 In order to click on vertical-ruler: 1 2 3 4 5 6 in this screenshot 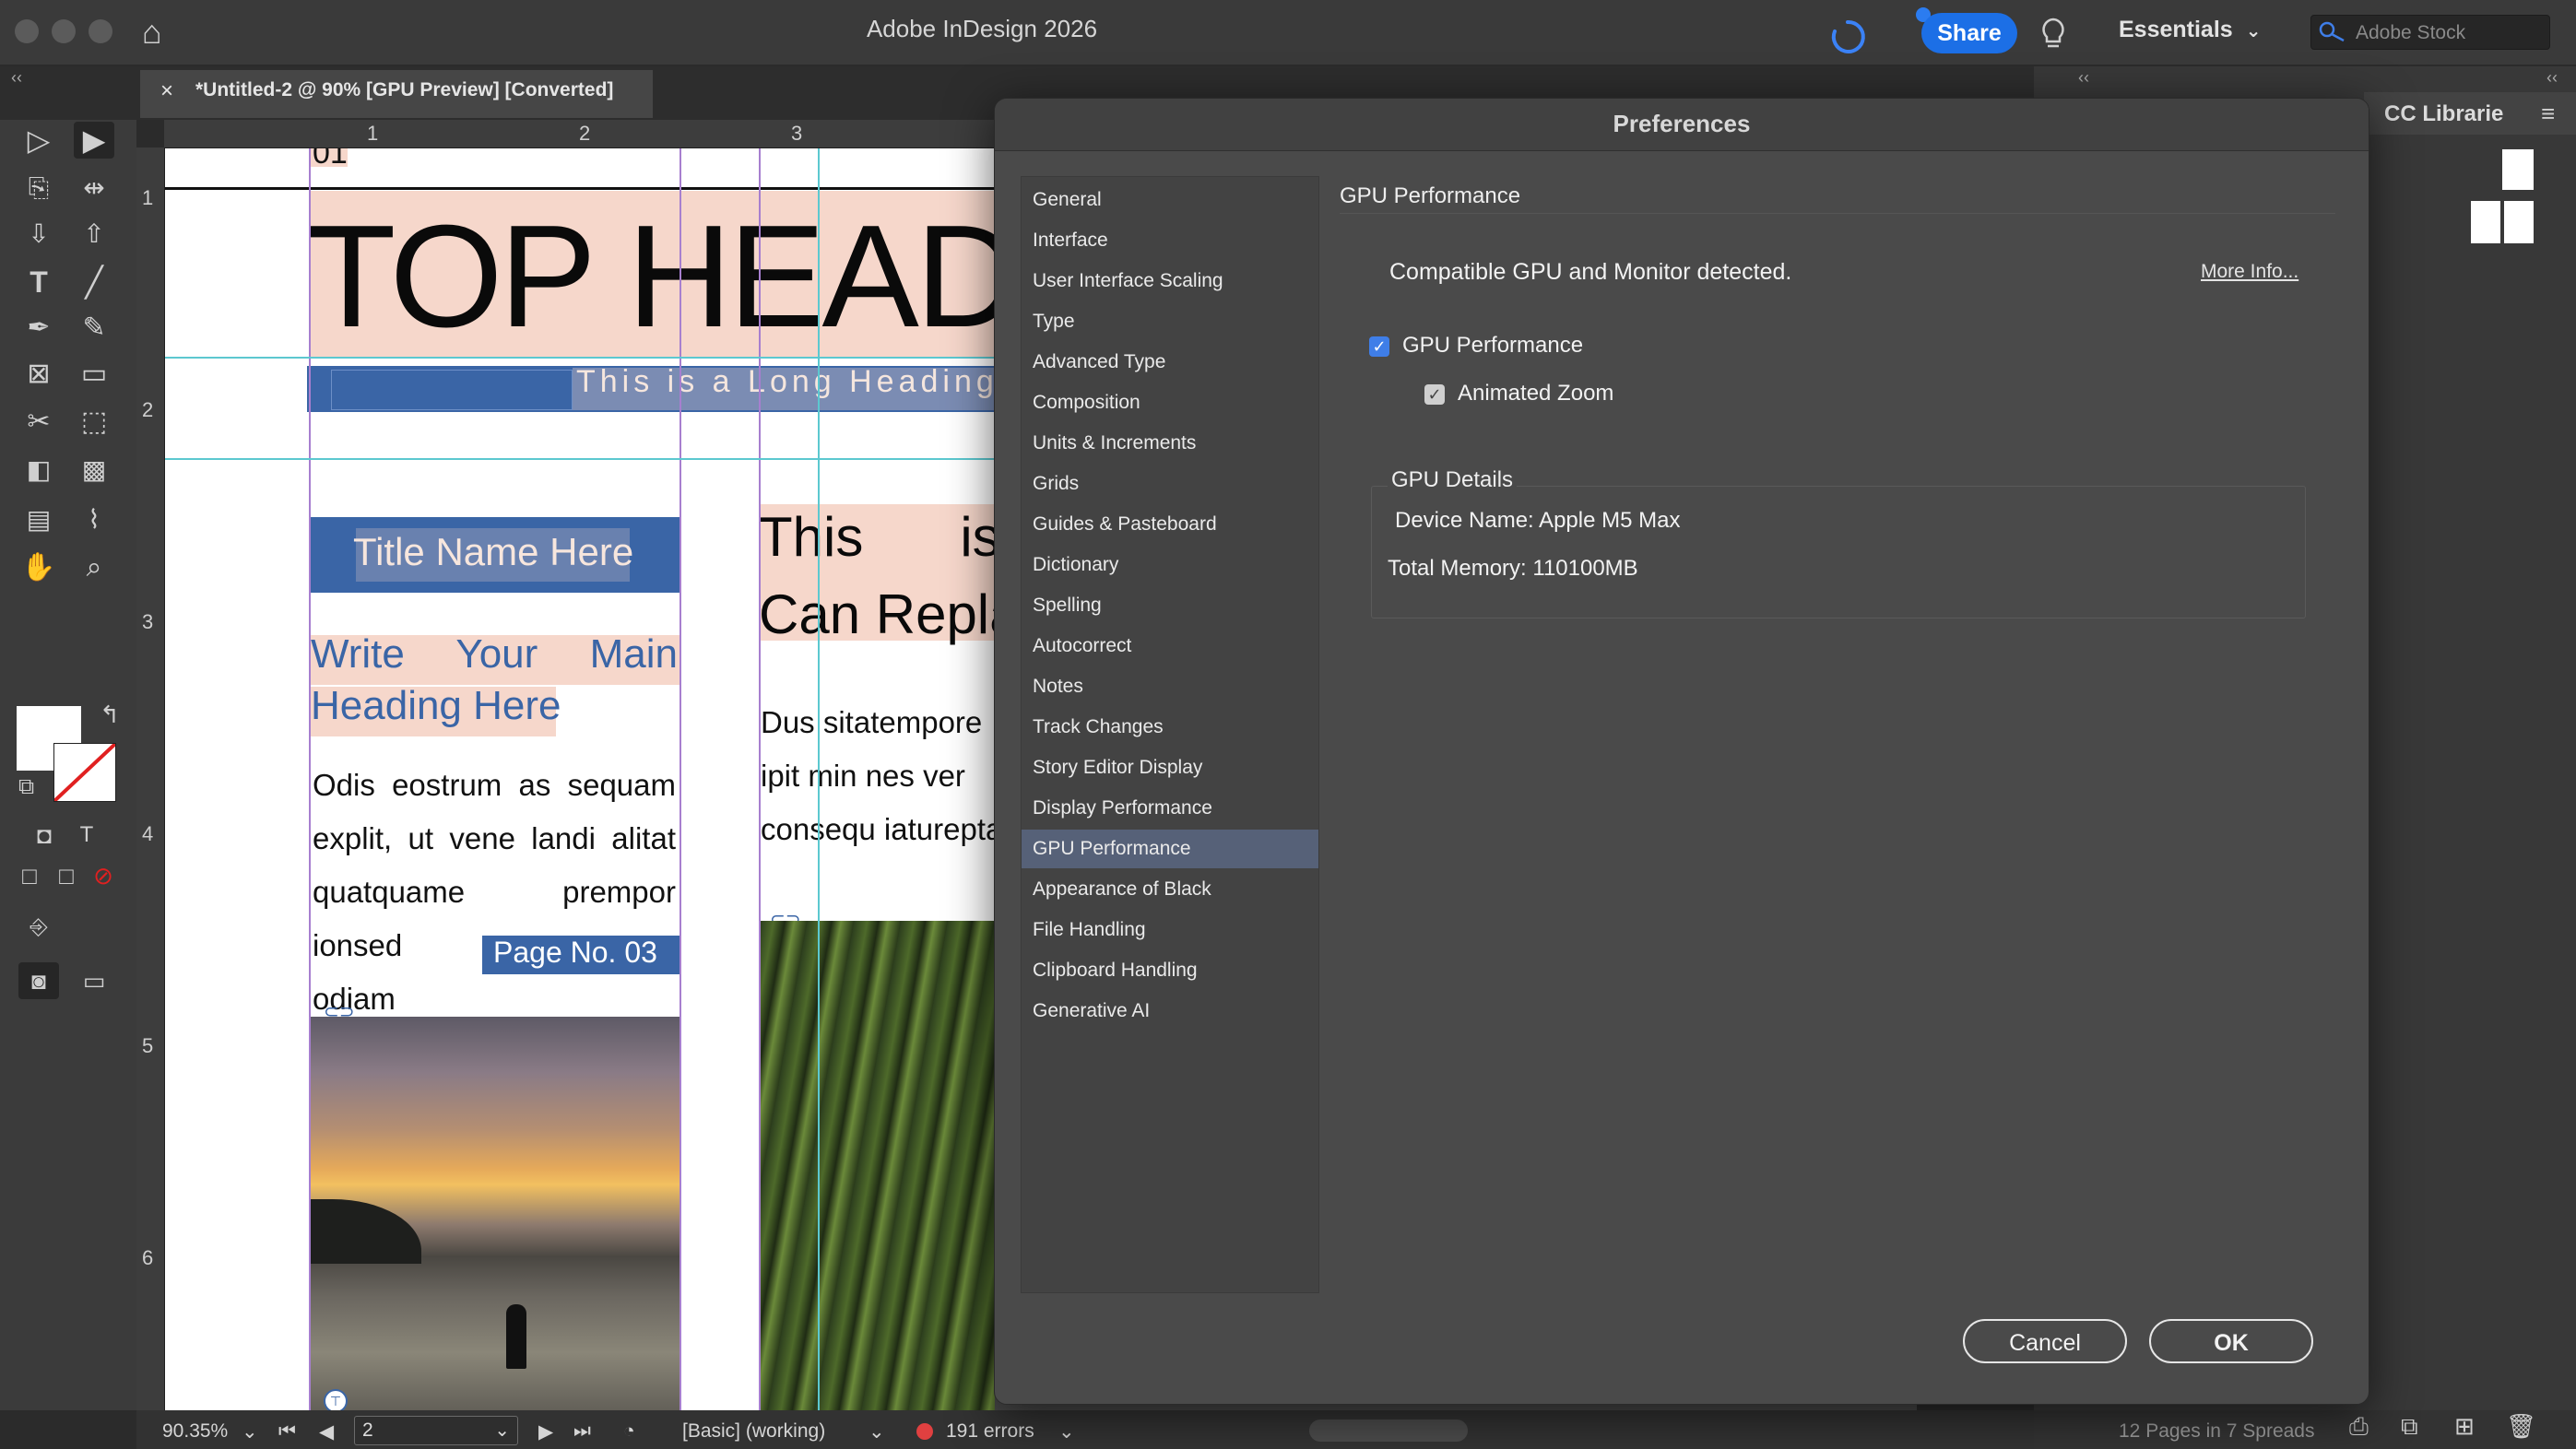, I will do `click(150, 783)`.